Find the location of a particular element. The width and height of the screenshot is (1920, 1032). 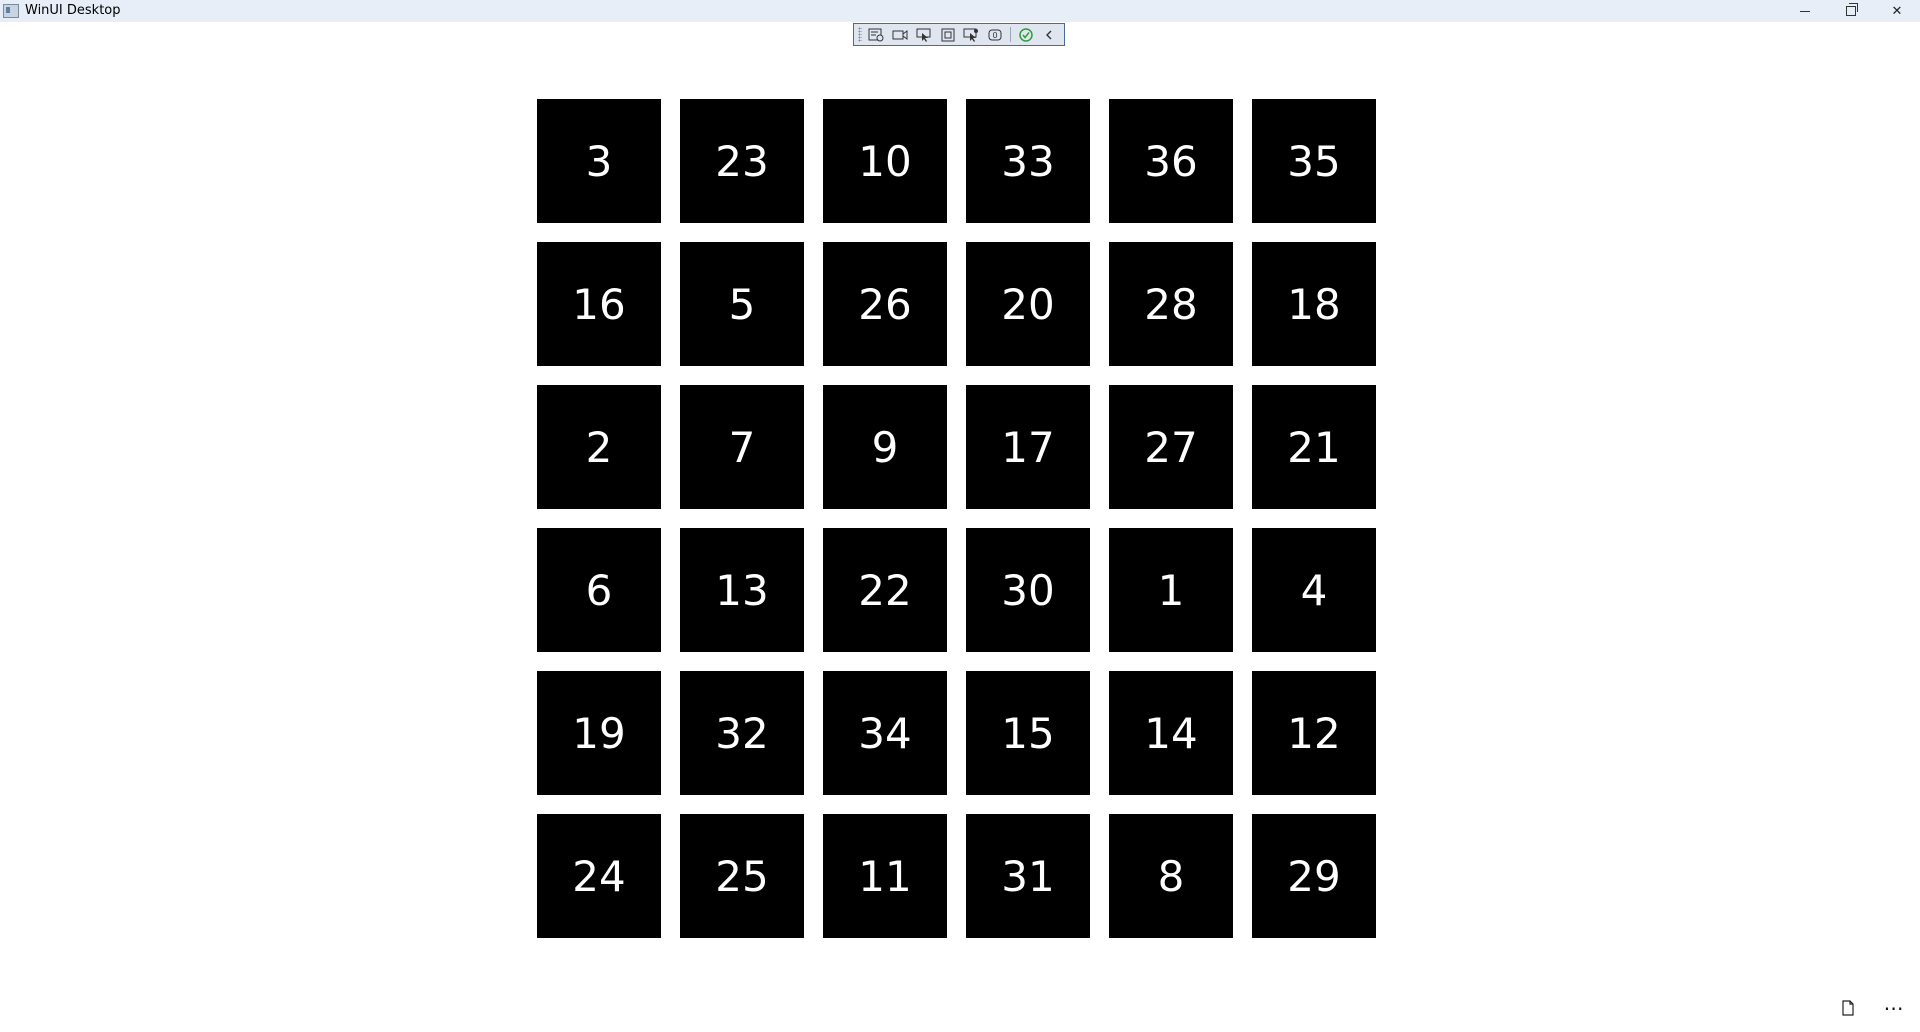

restore-button is located at coordinates (1851, 11).